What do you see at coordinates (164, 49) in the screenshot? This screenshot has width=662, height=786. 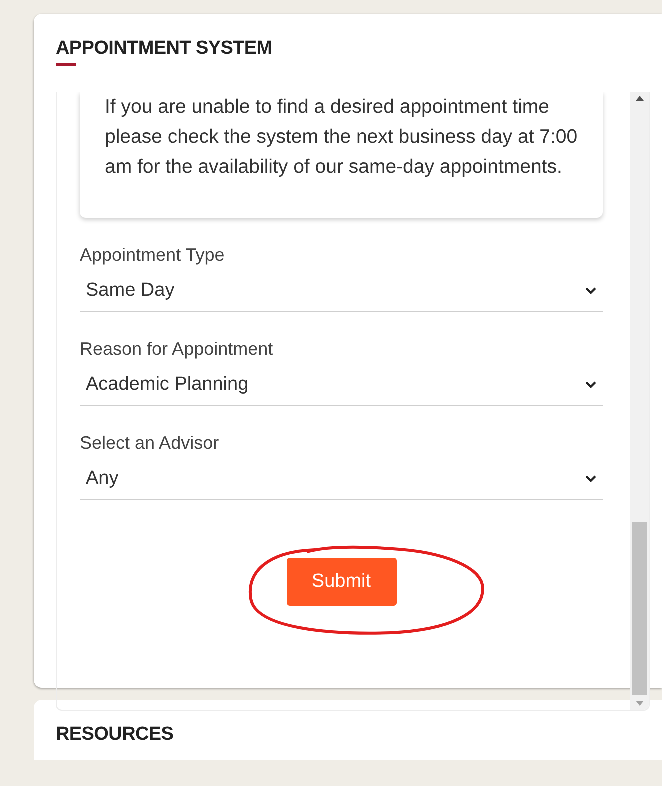 I see `card-title: APPOINTMENT SYSTEM` at bounding box center [164, 49].